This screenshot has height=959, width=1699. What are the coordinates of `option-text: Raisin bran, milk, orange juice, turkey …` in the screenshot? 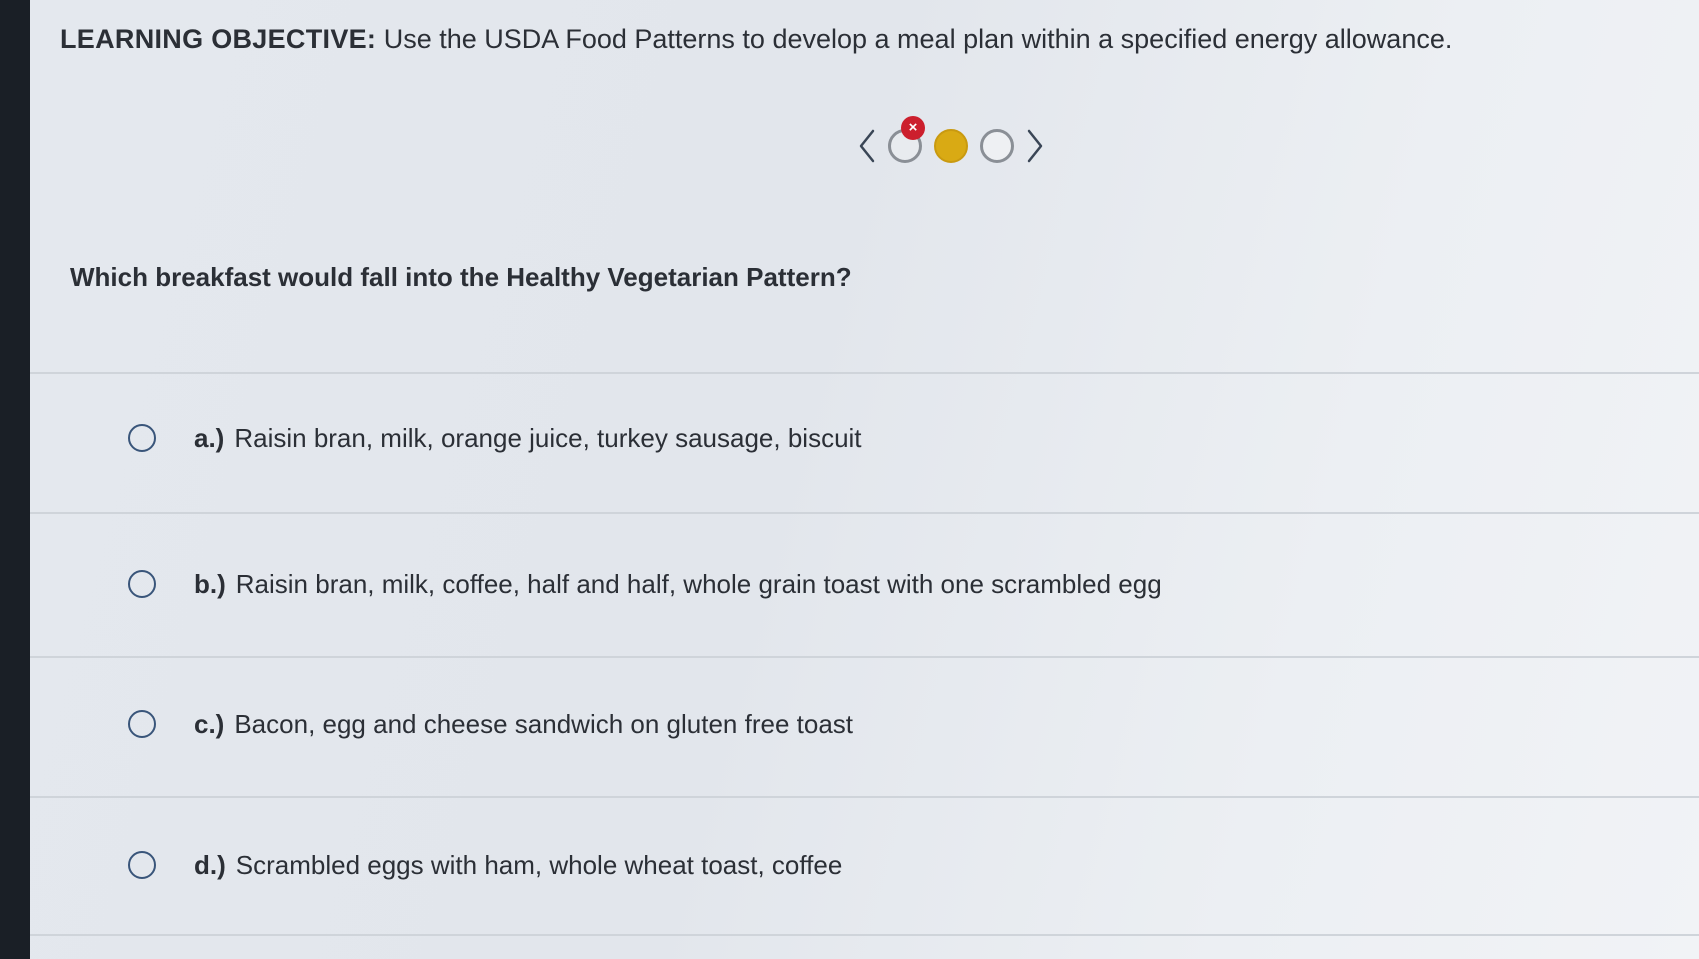 It's located at (548, 437).